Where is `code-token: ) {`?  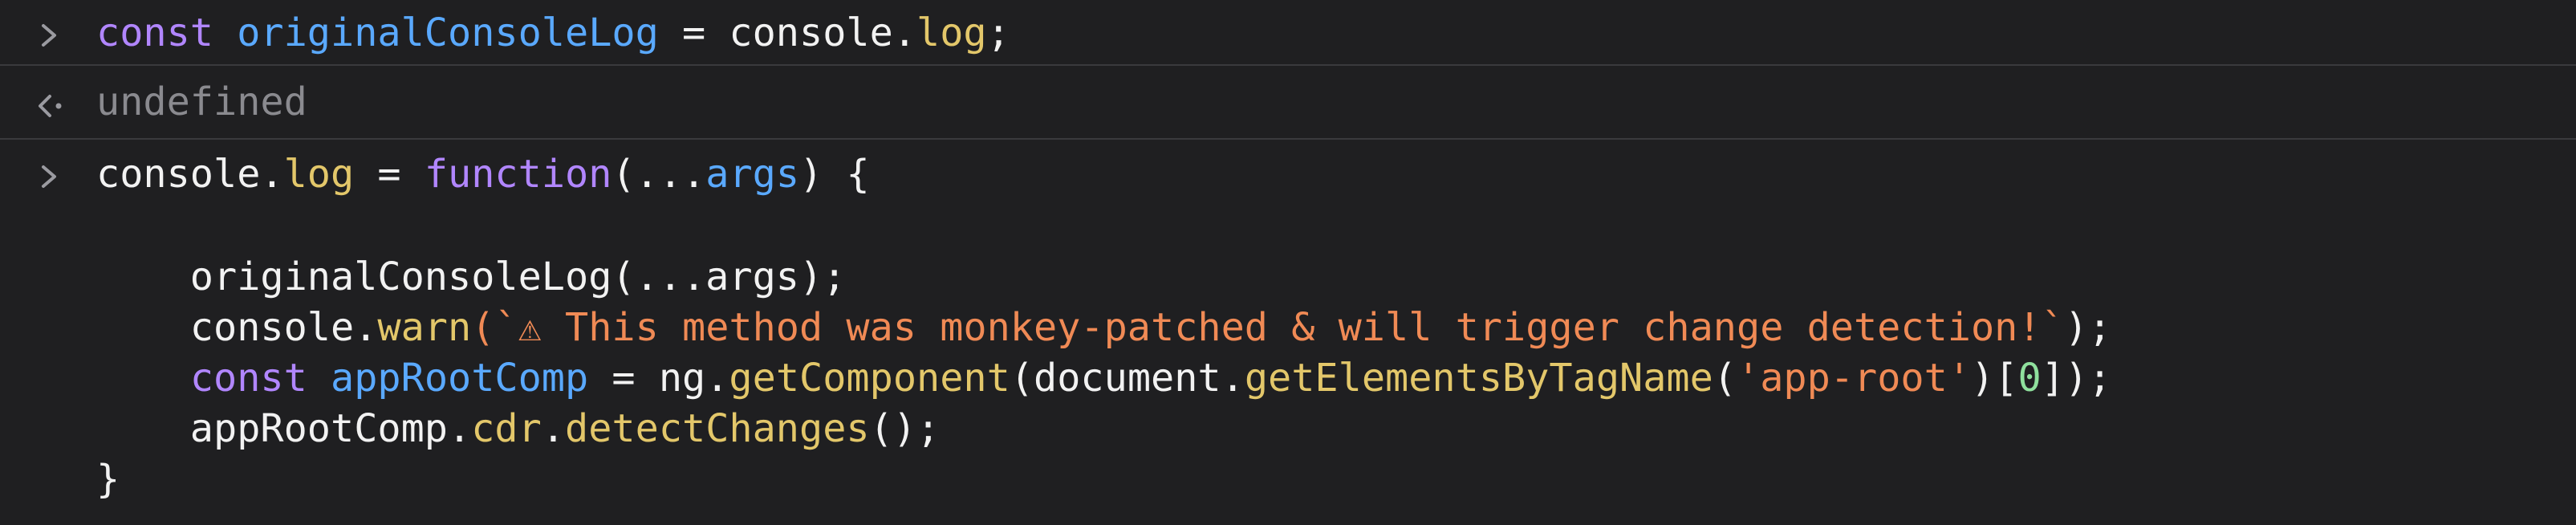
code-token: ) { is located at coordinates (835, 174).